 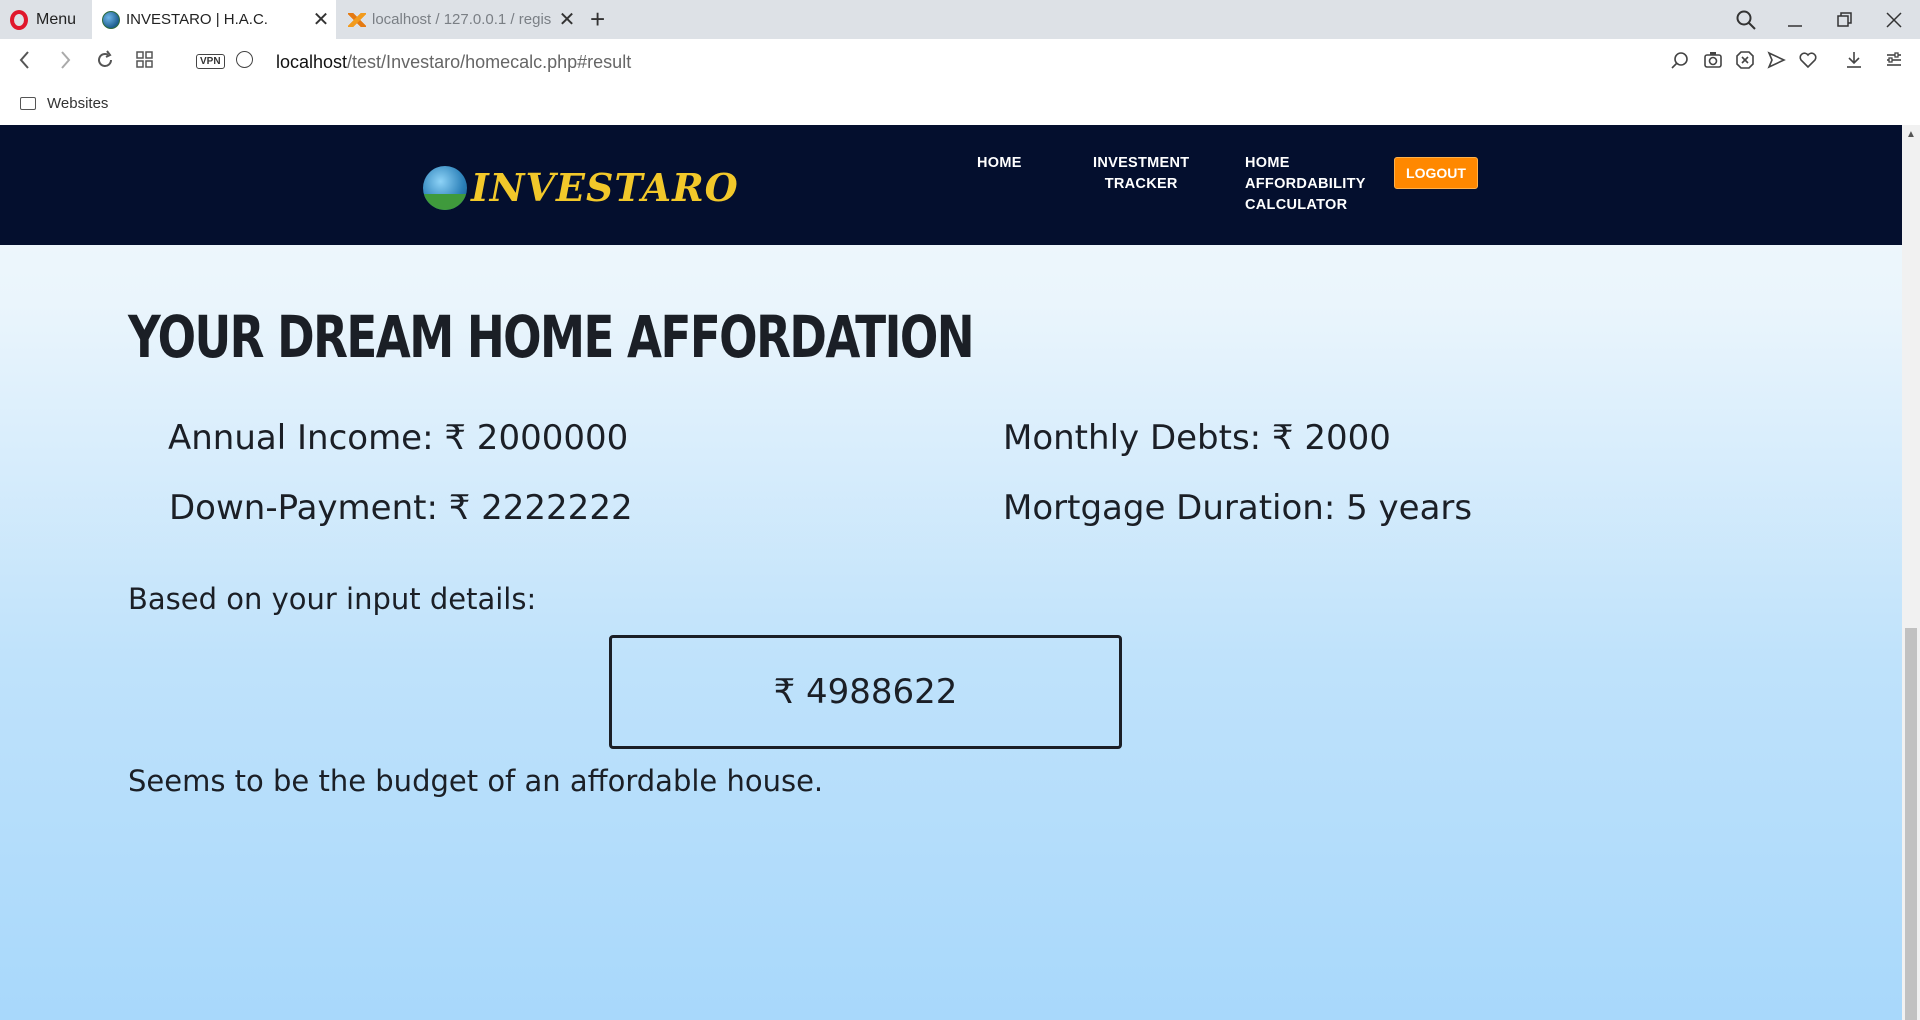 What do you see at coordinates (1197, 438) in the screenshot?
I see `monthly-debts: Monthly Debts: ₹ 2000` at bounding box center [1197, 438].